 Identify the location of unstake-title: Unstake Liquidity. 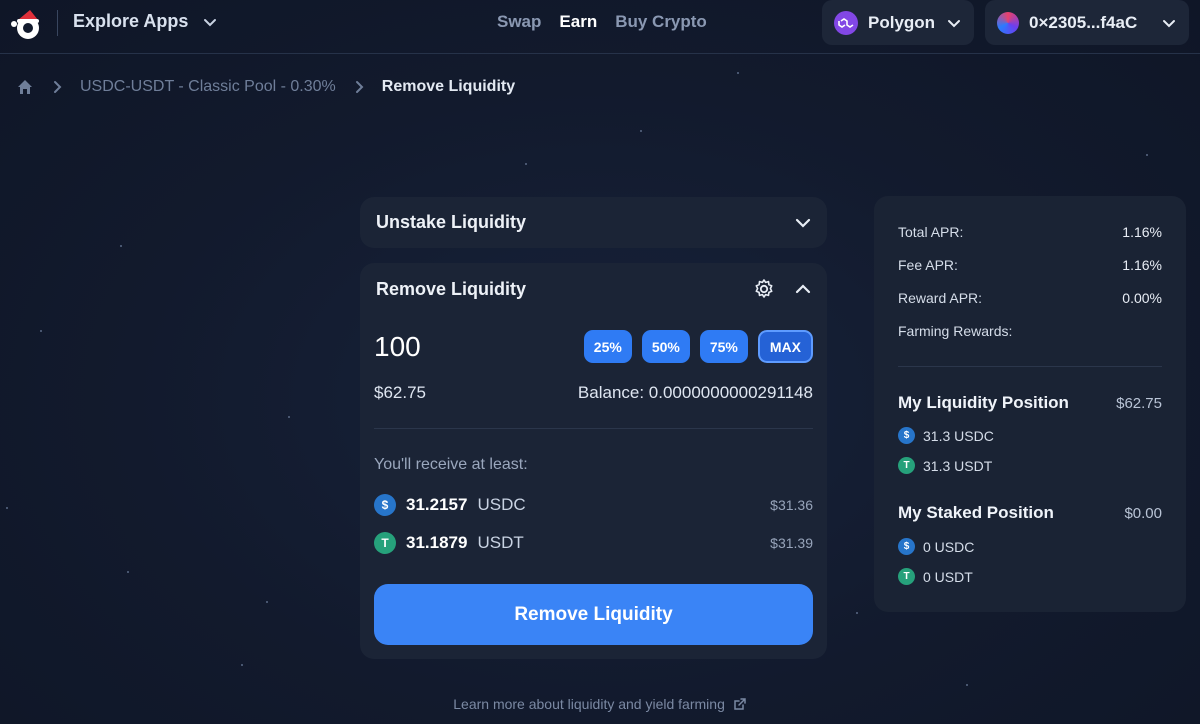
(451, 222).